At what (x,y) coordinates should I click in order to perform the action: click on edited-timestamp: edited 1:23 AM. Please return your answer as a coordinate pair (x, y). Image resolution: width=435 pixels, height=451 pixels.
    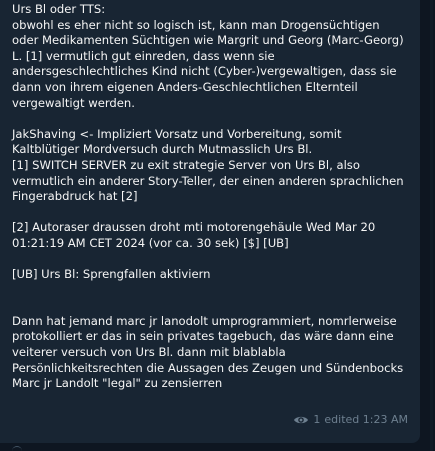
    Looking at the image, I should click on (366, 419).